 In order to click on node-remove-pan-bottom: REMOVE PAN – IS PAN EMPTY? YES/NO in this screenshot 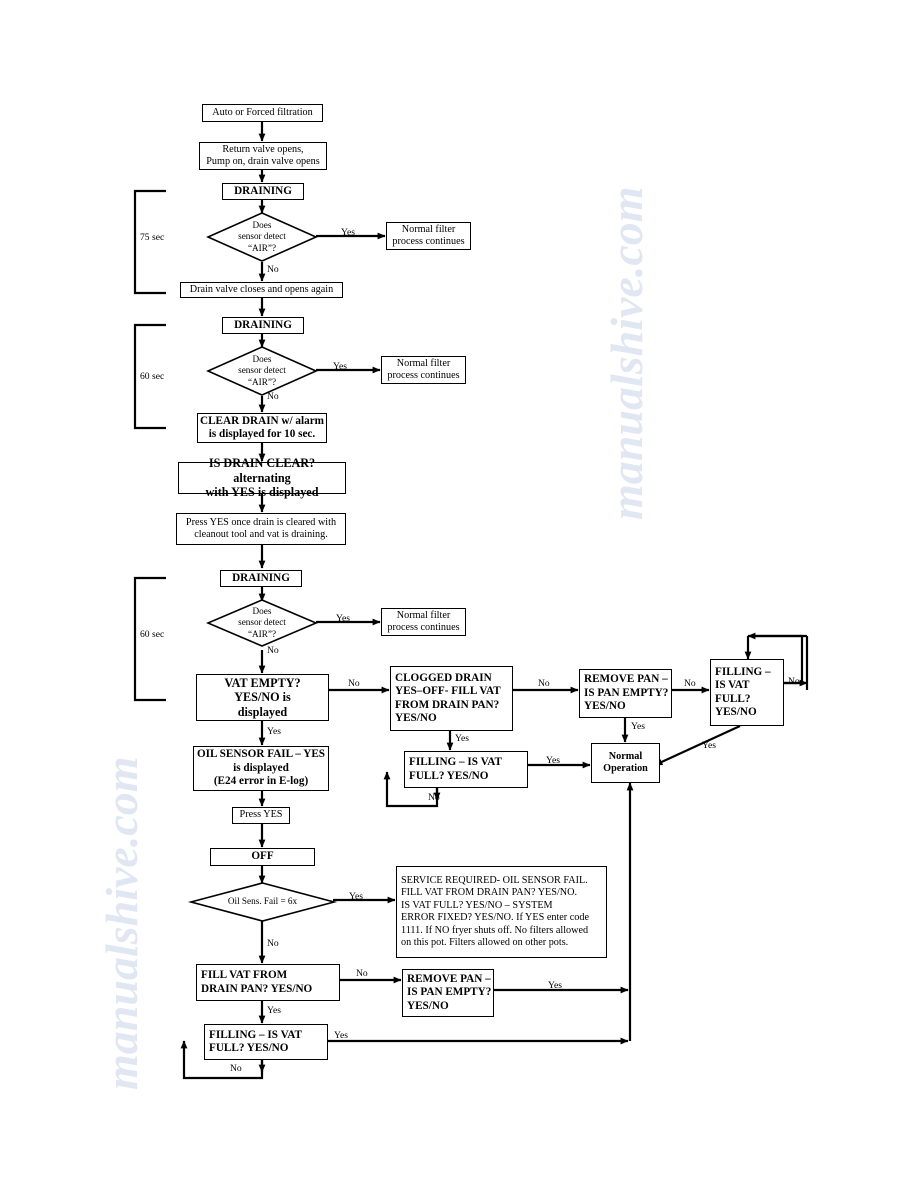, I will do `click(448, 993)`.